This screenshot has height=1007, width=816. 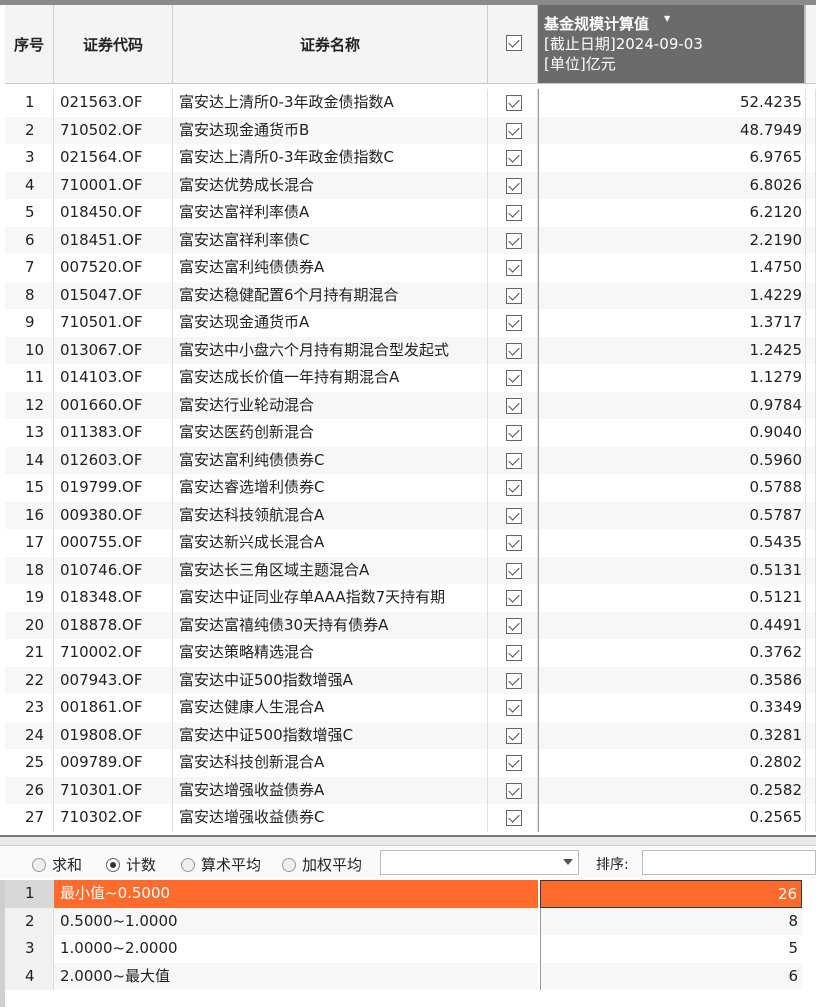 What do you see at coordinates (330, 570) in the screenshot?
I see `row-name: 富安达长三角区域主题混合A` at bounding box center [330, 570].